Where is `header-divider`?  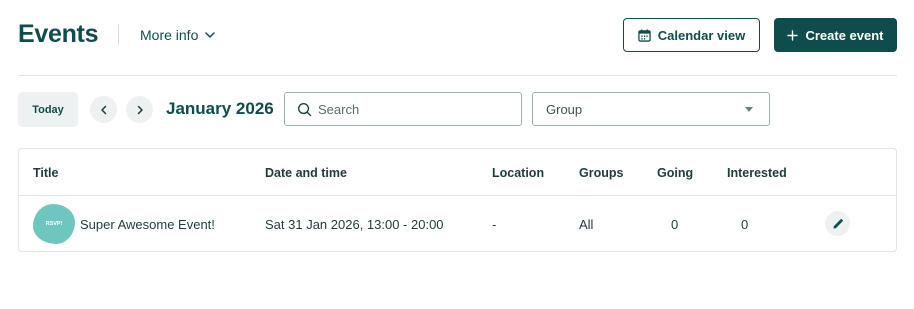
header-divider is located at coordinates (457, 75).